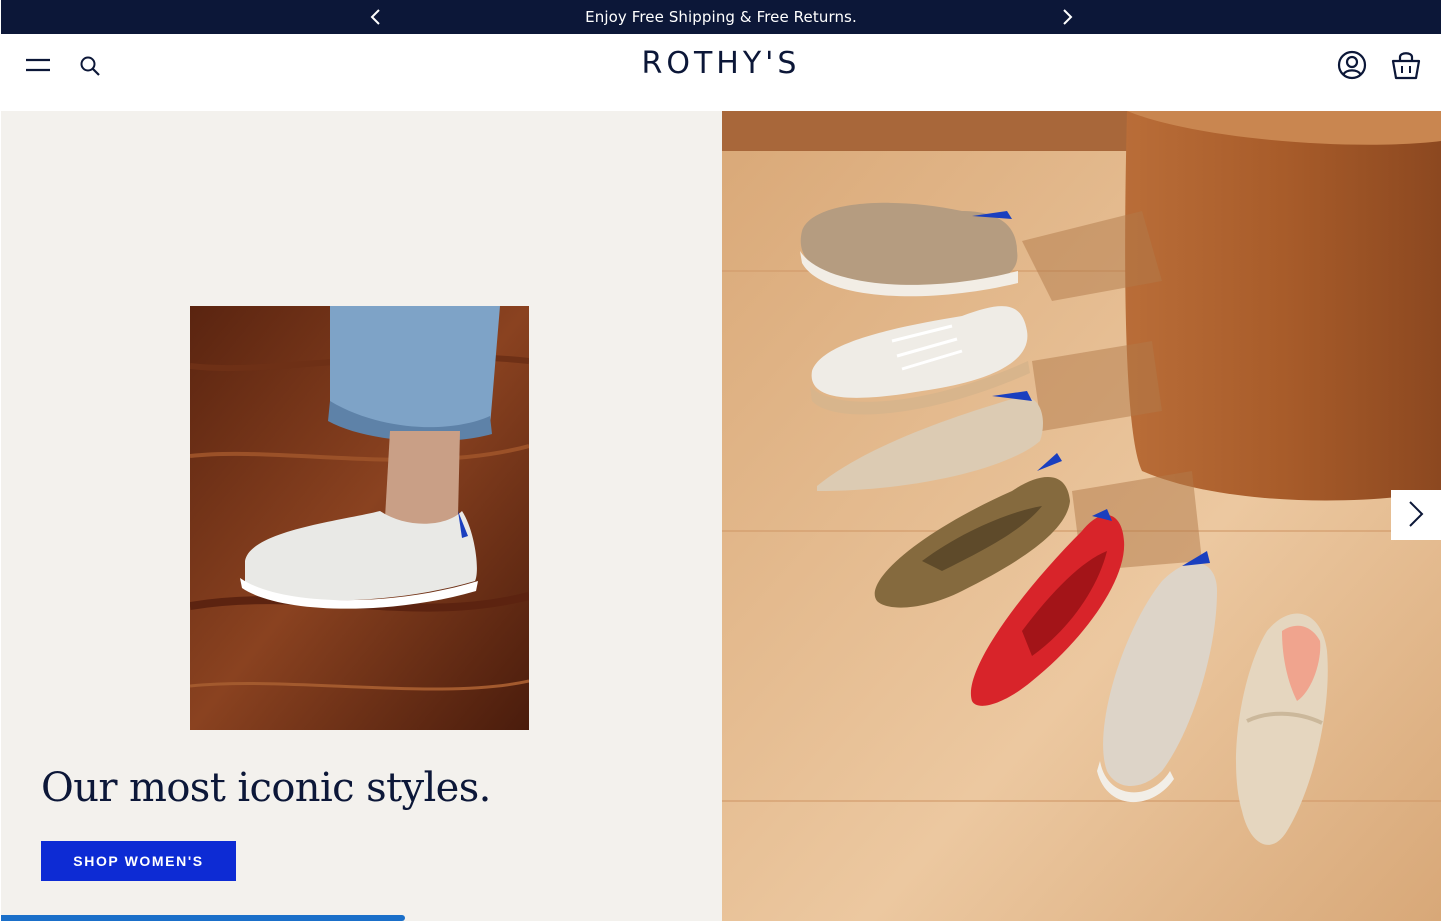 The width and height of the screenshot is (1444, 921). I want to click on shopping-bag-icon, so click(1406, 65).